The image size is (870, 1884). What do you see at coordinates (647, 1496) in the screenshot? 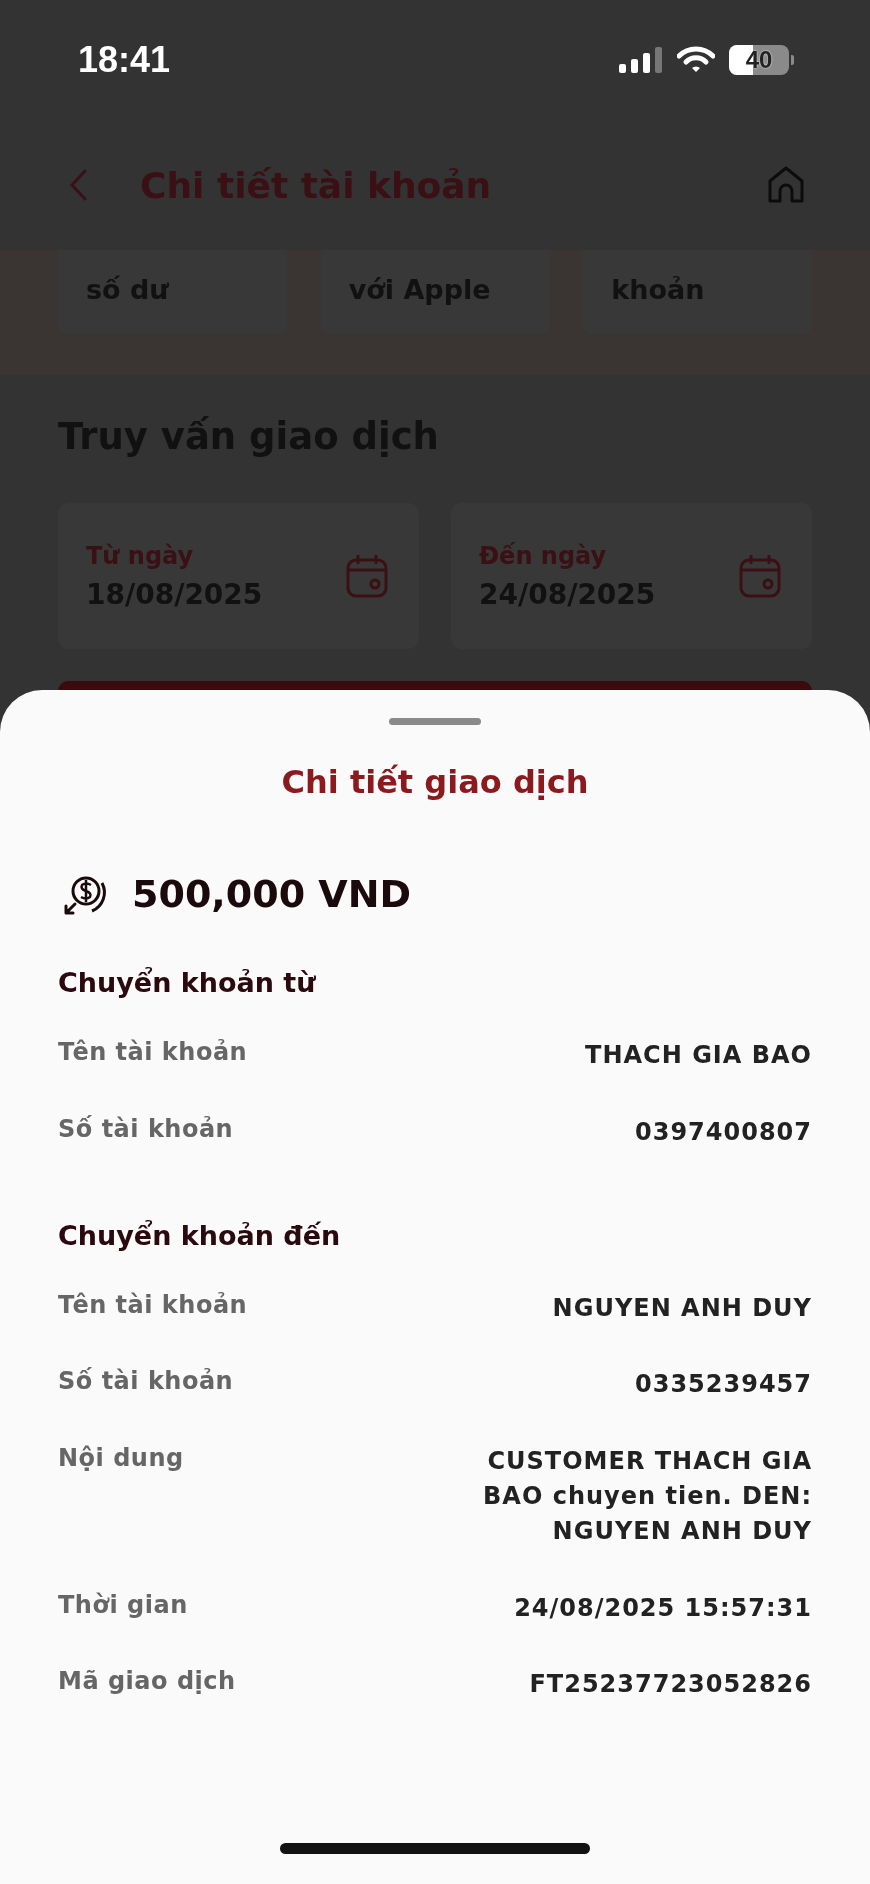
I see `detail-value: CUSTOMER THACH GIA BAO chuyen tien. DEN: NGUYEN ANH DUY` at bounding box center [647, 1496].